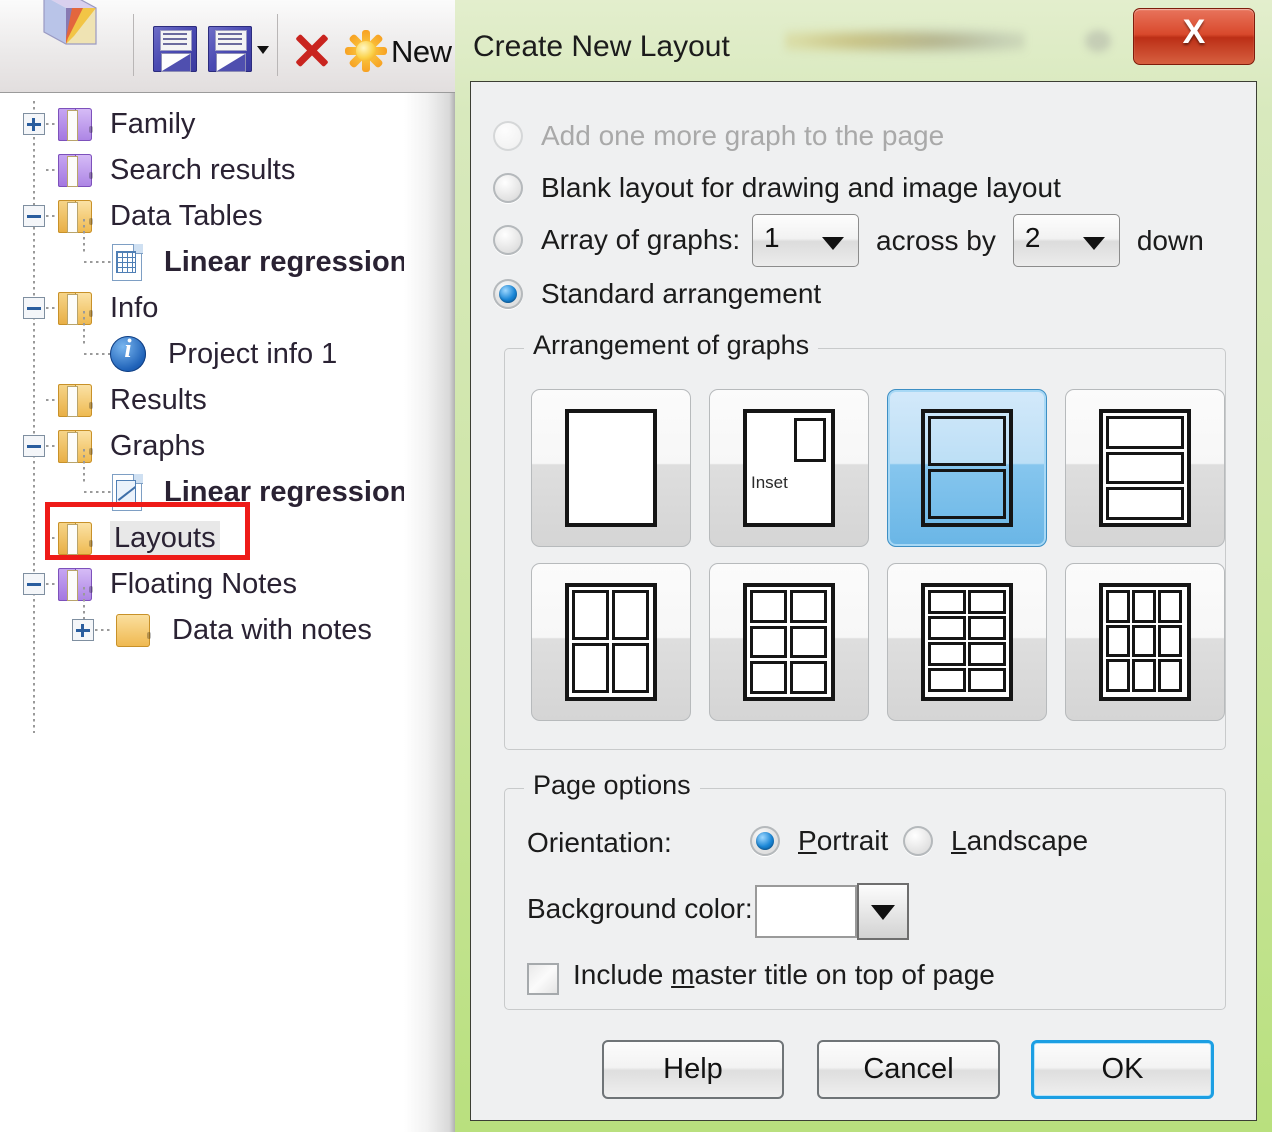 The width and height of the screenshot is (1272, 1132). Describe the element at coordinates (769, 482) in the screenshot. I see `inset-label: Inset` at that location.